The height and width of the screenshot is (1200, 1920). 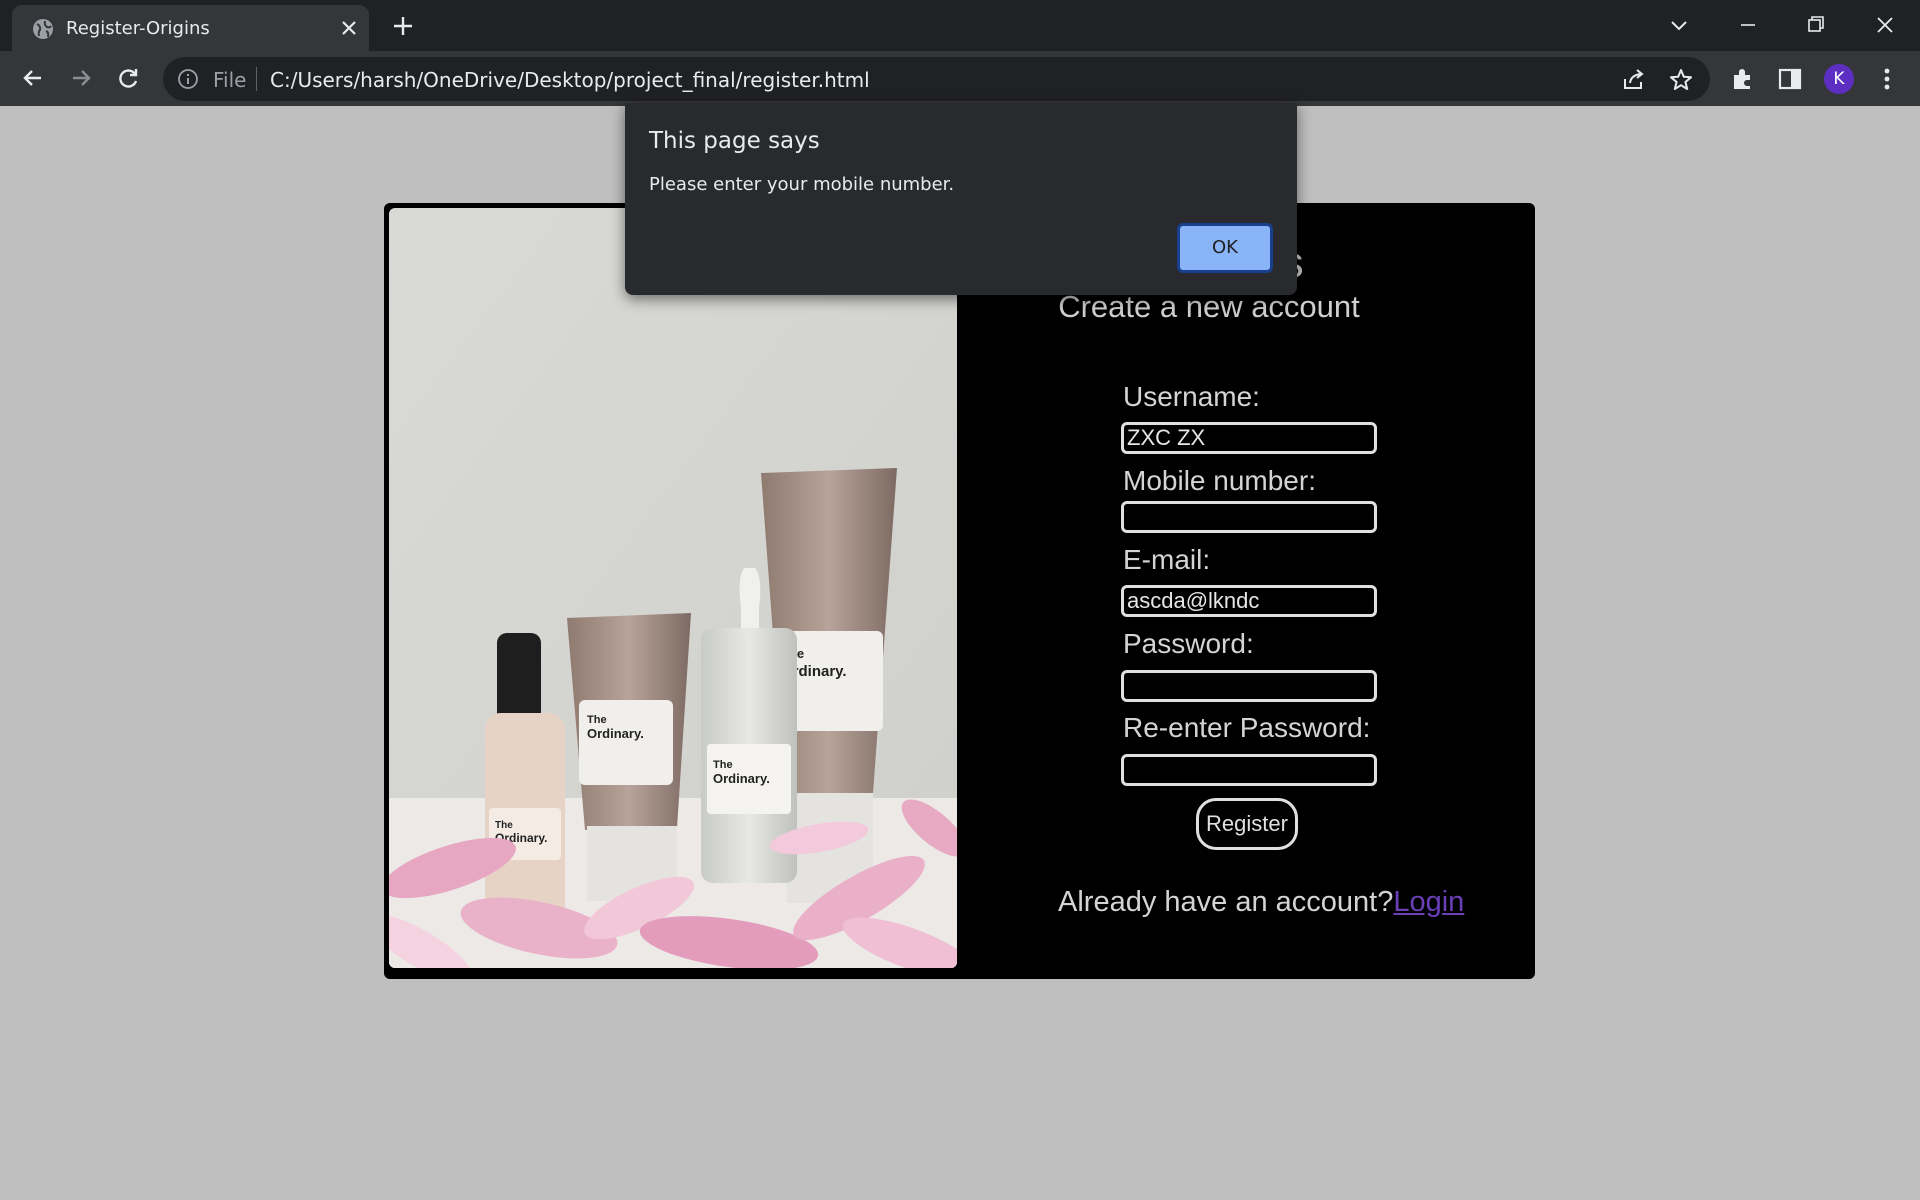 What do you see at coordinates (256, 79) in the screenshot?
I see `address-divider` at bounding box center [256, 79].